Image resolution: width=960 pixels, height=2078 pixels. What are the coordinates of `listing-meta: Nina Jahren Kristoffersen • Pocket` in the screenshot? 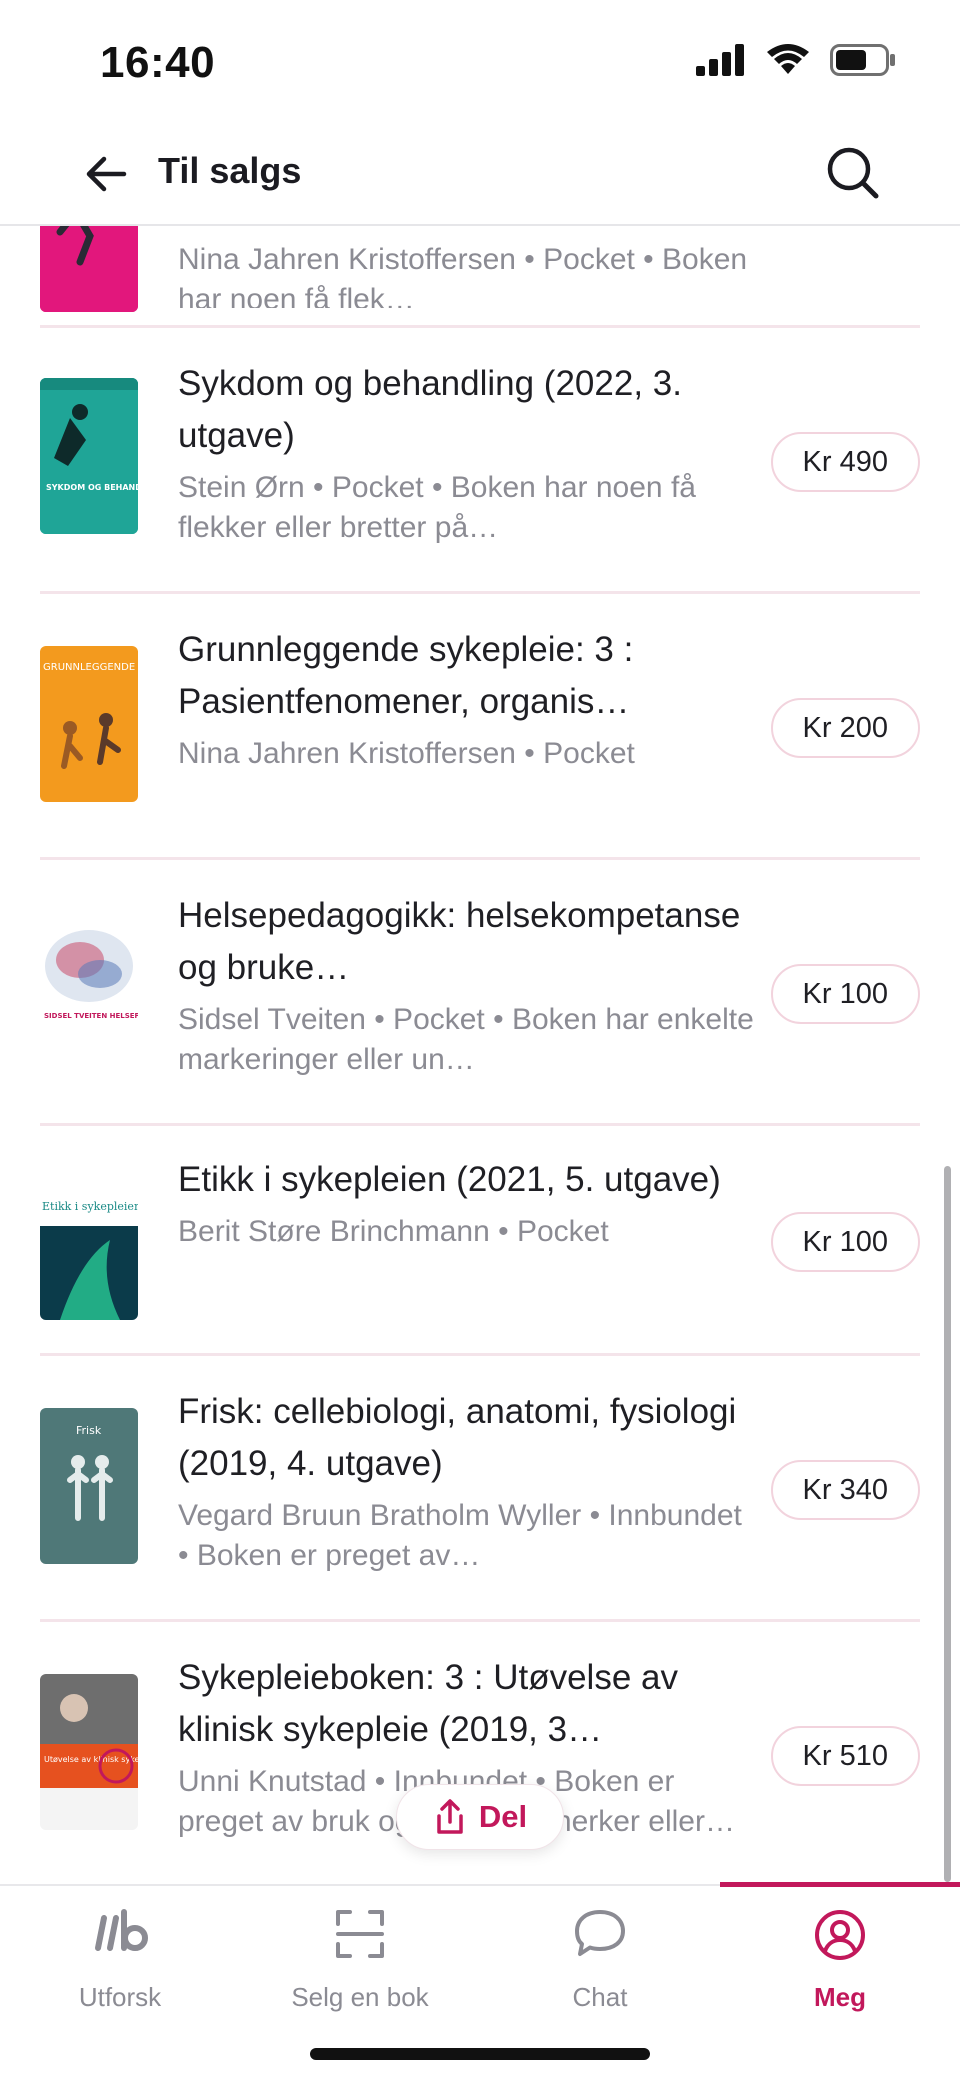 It's located at (406, 753).